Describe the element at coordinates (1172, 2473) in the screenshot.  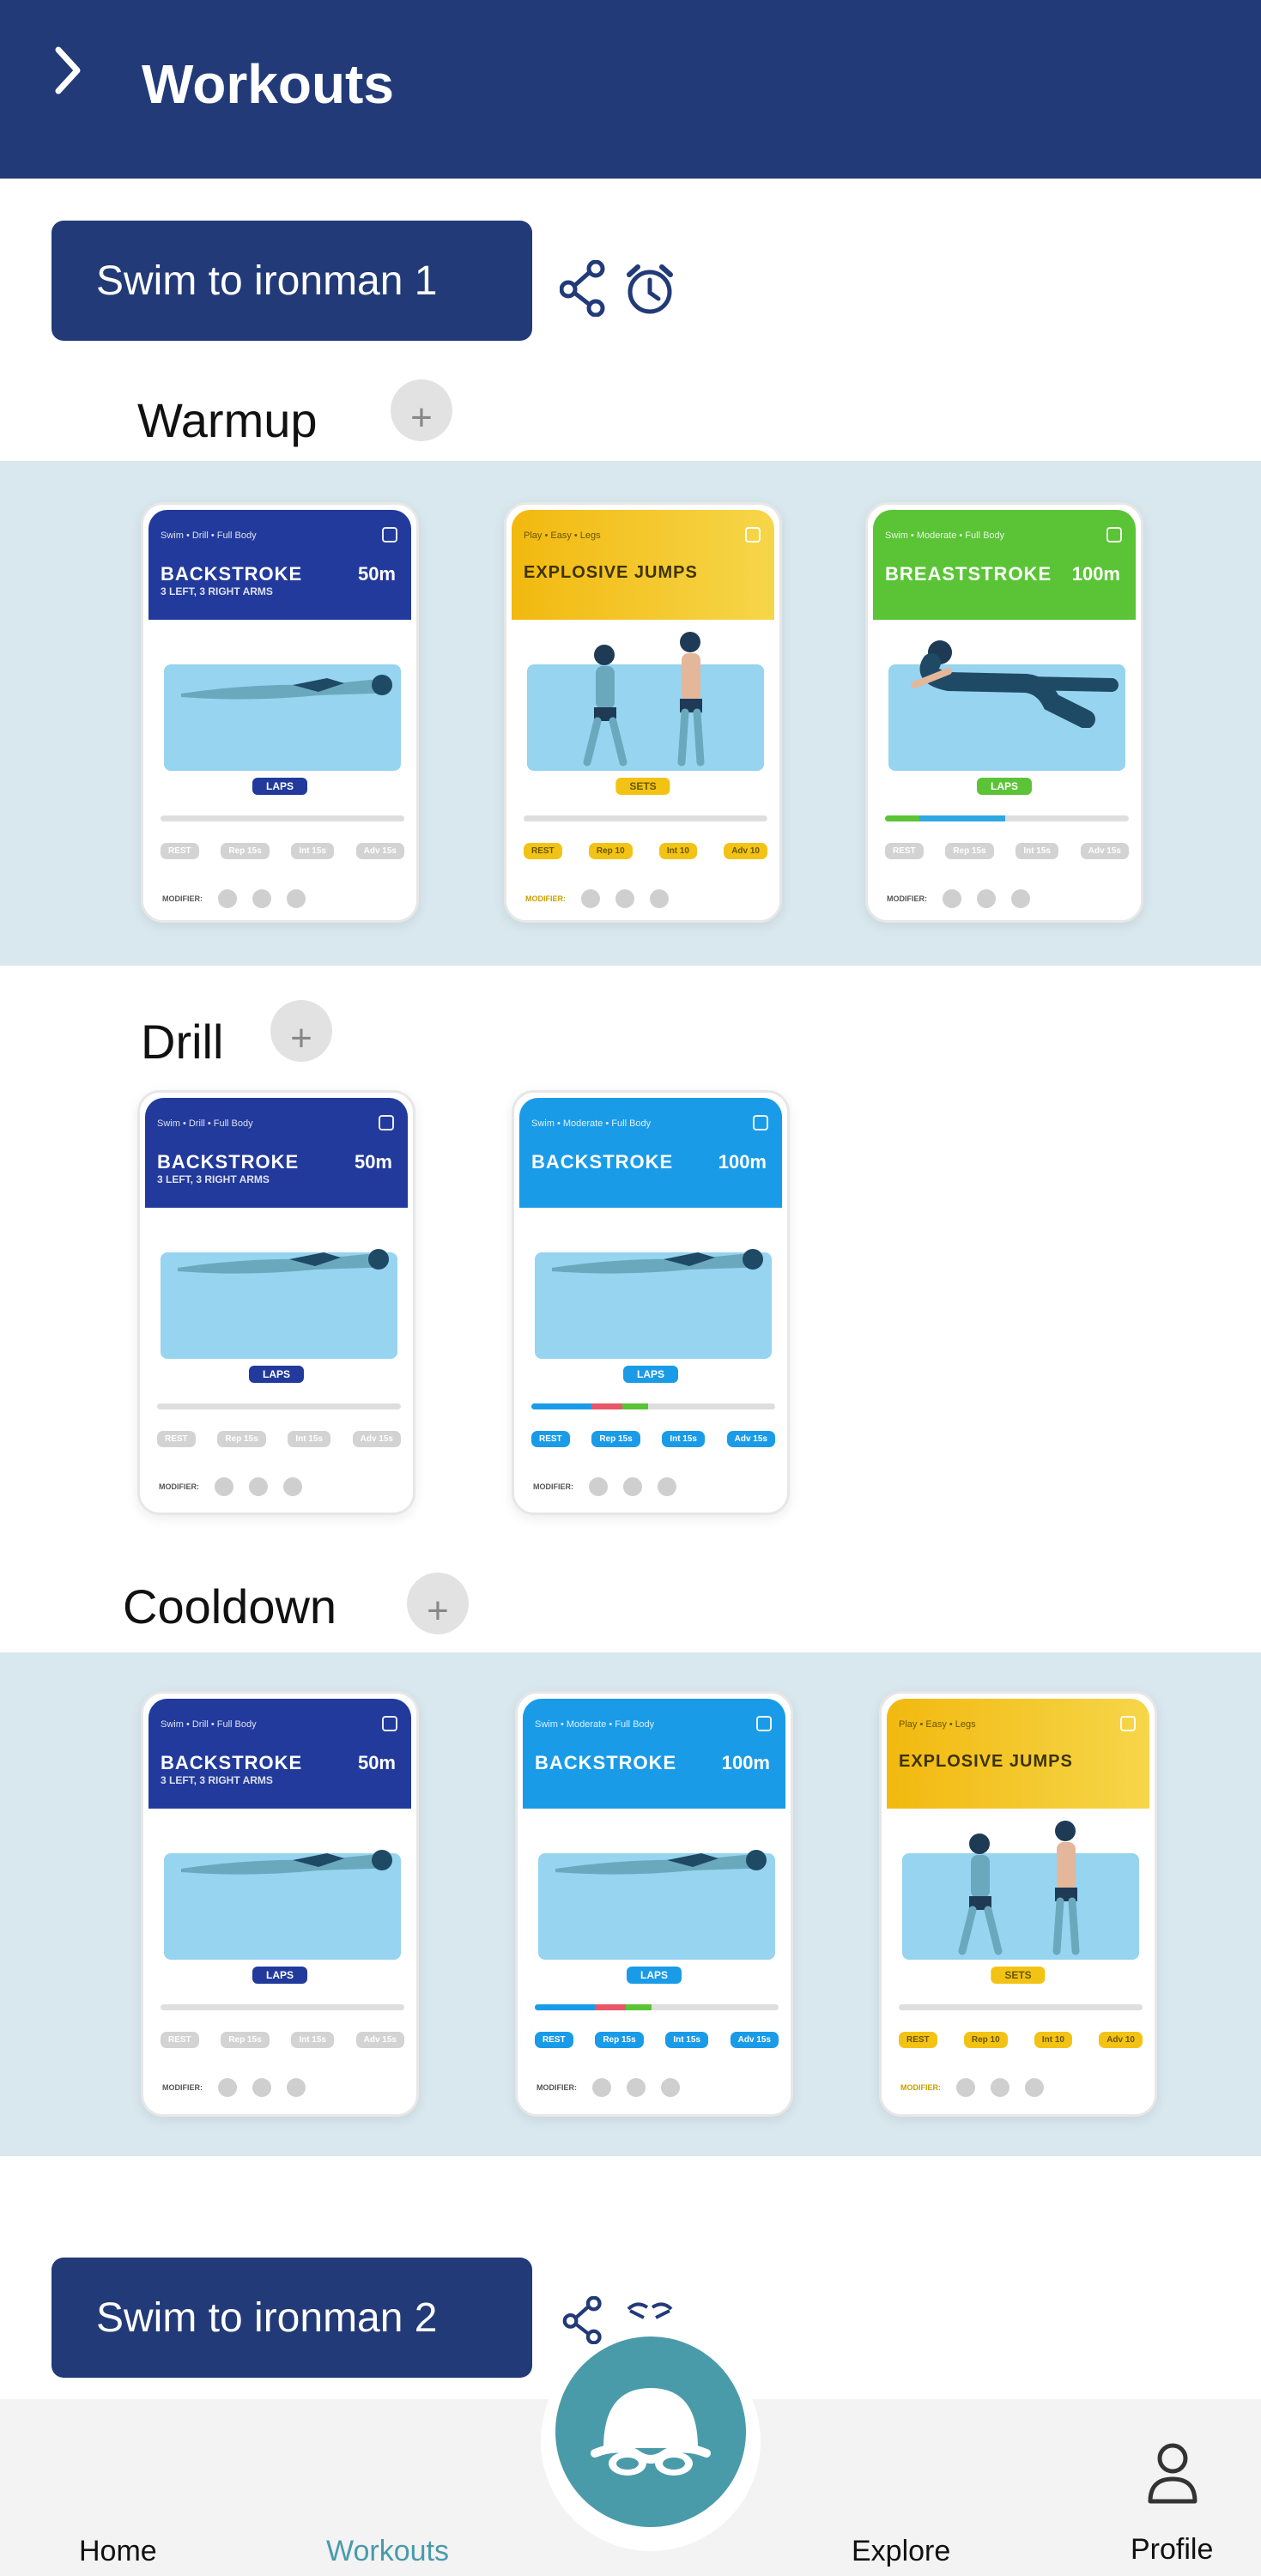
I see `profile-icon` at that location.